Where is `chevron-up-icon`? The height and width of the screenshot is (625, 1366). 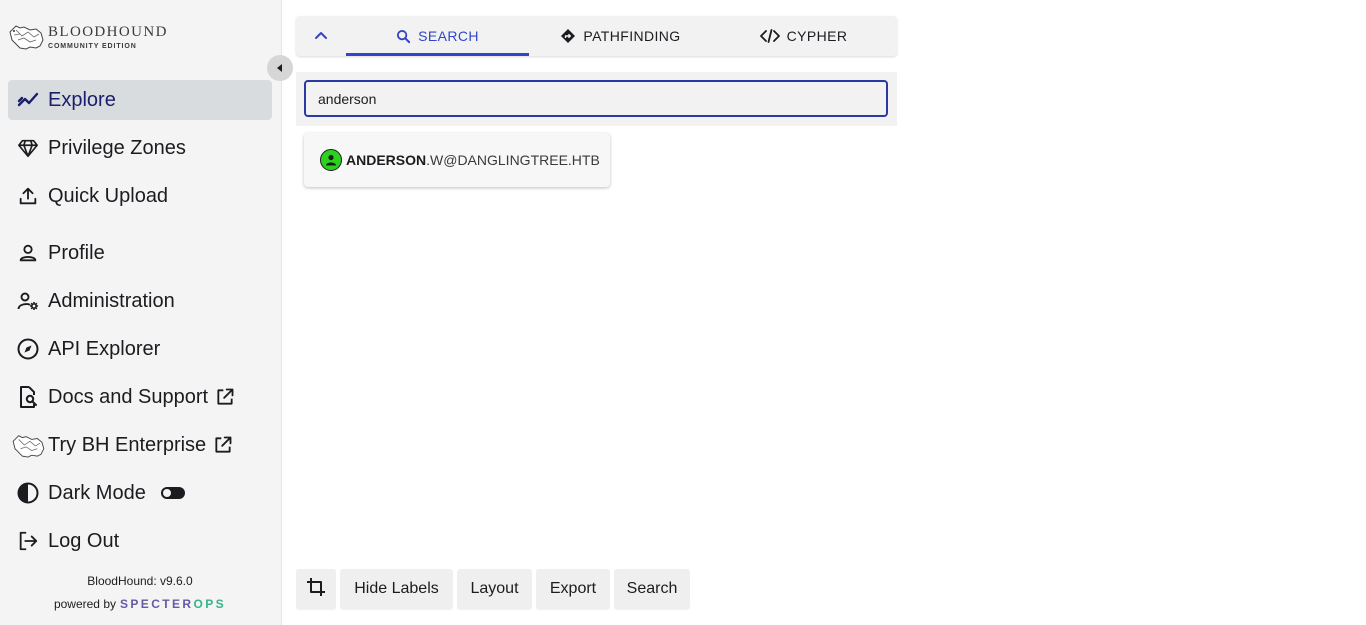
chevron-up-icon is located at coordinates (321, 36).